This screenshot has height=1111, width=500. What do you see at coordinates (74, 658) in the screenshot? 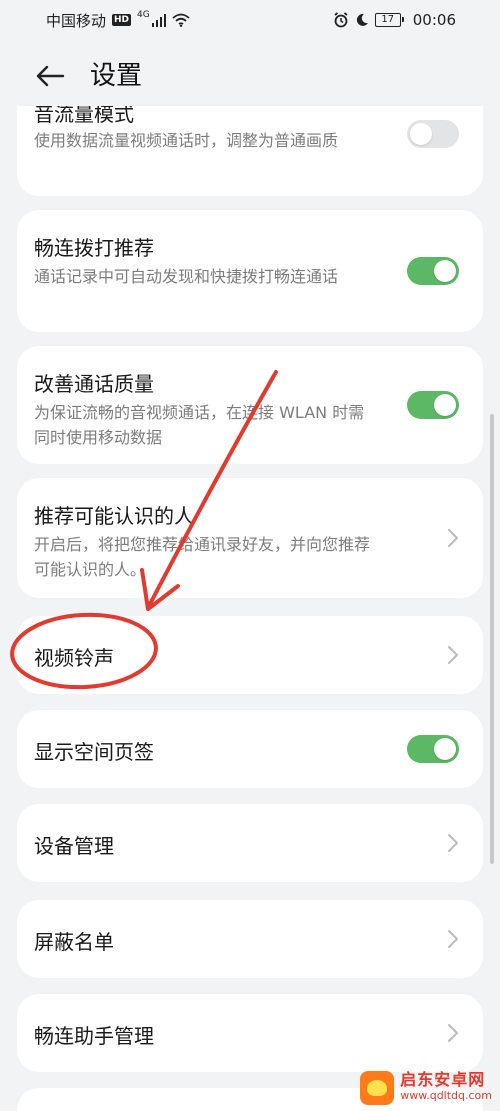
I see `setting-title: 视频铃声` at bounding box center [74, 658].